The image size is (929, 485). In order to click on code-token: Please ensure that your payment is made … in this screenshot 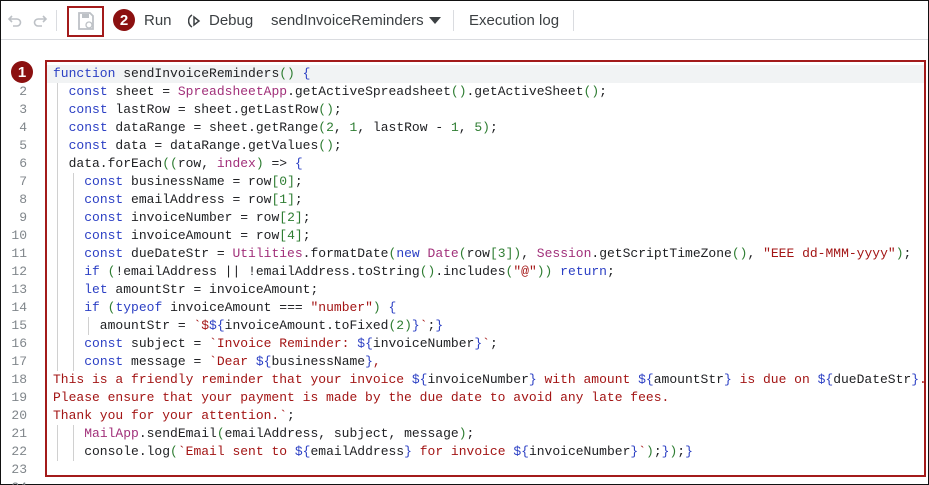, I will do `click(361, 397)`.